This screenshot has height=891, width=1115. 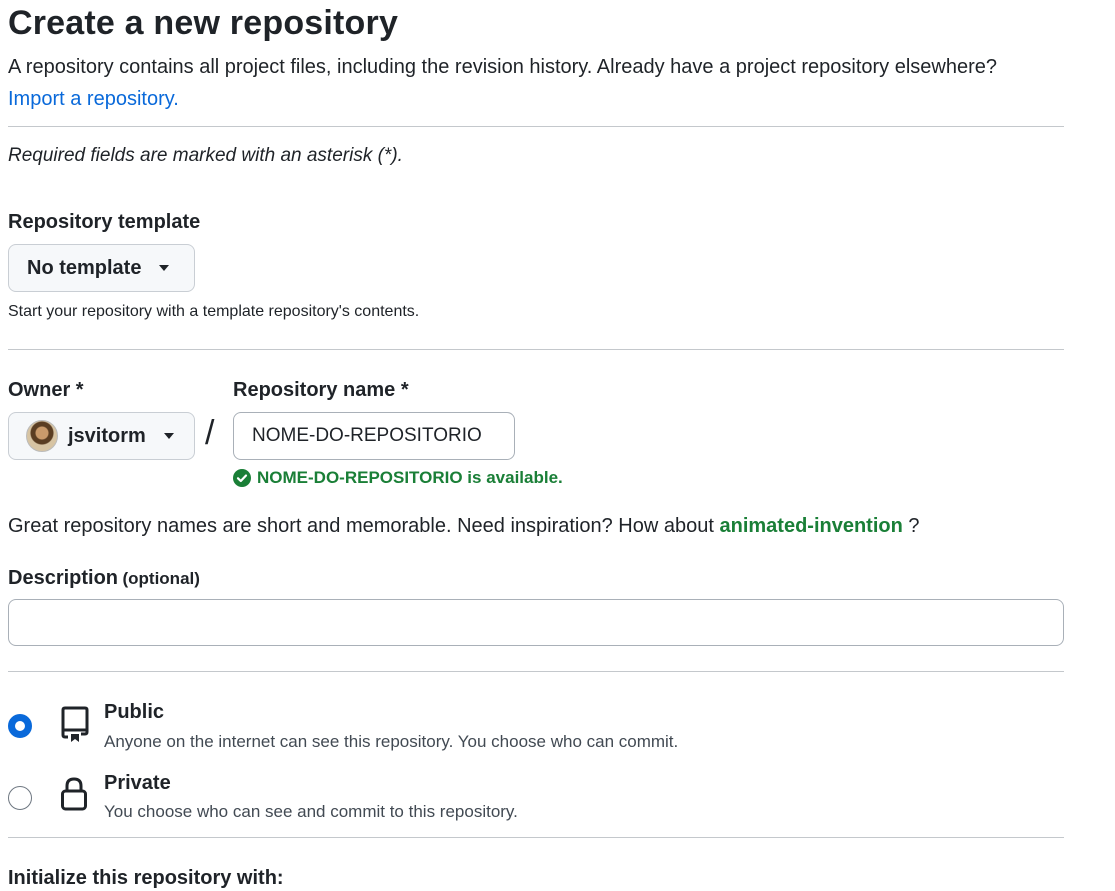 I want to click on description-label: Description (optional), so click(x=104, y=578).